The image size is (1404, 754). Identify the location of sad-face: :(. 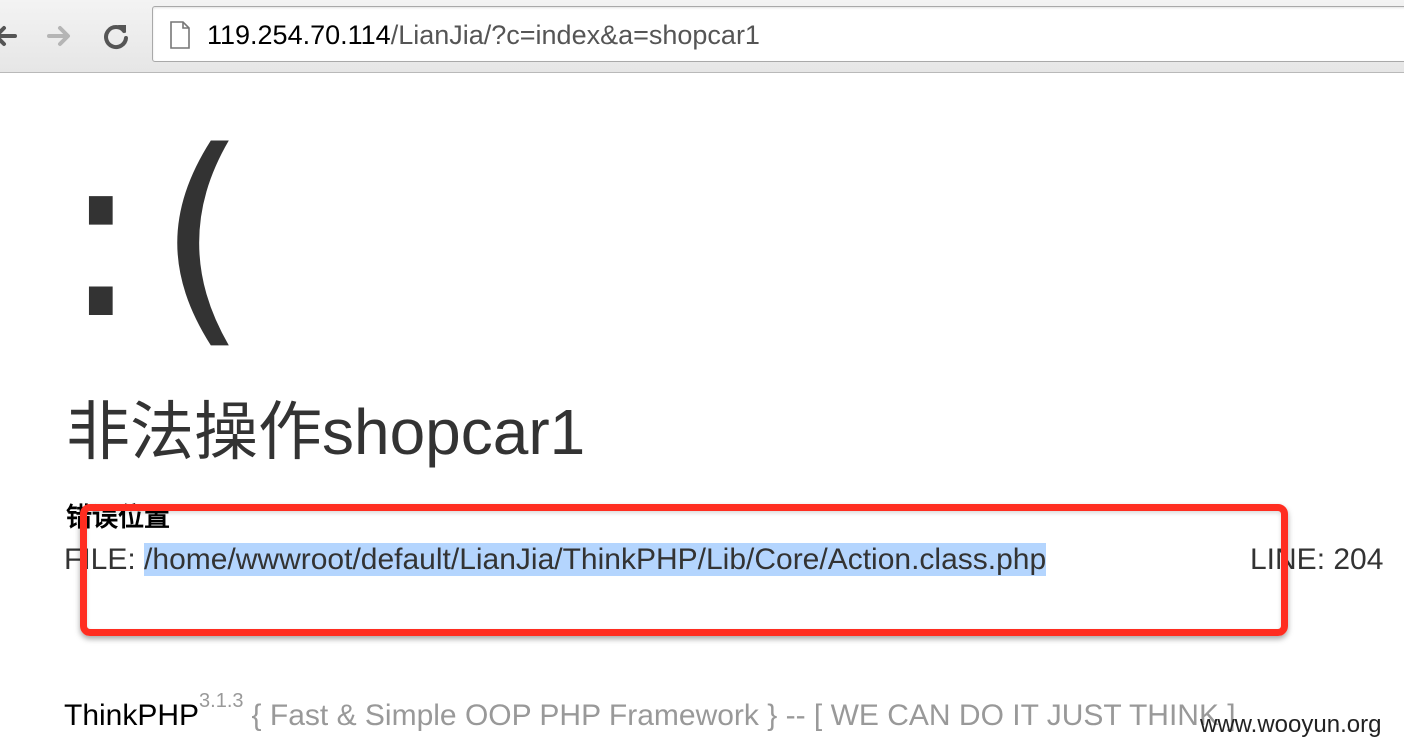
(164, 236).